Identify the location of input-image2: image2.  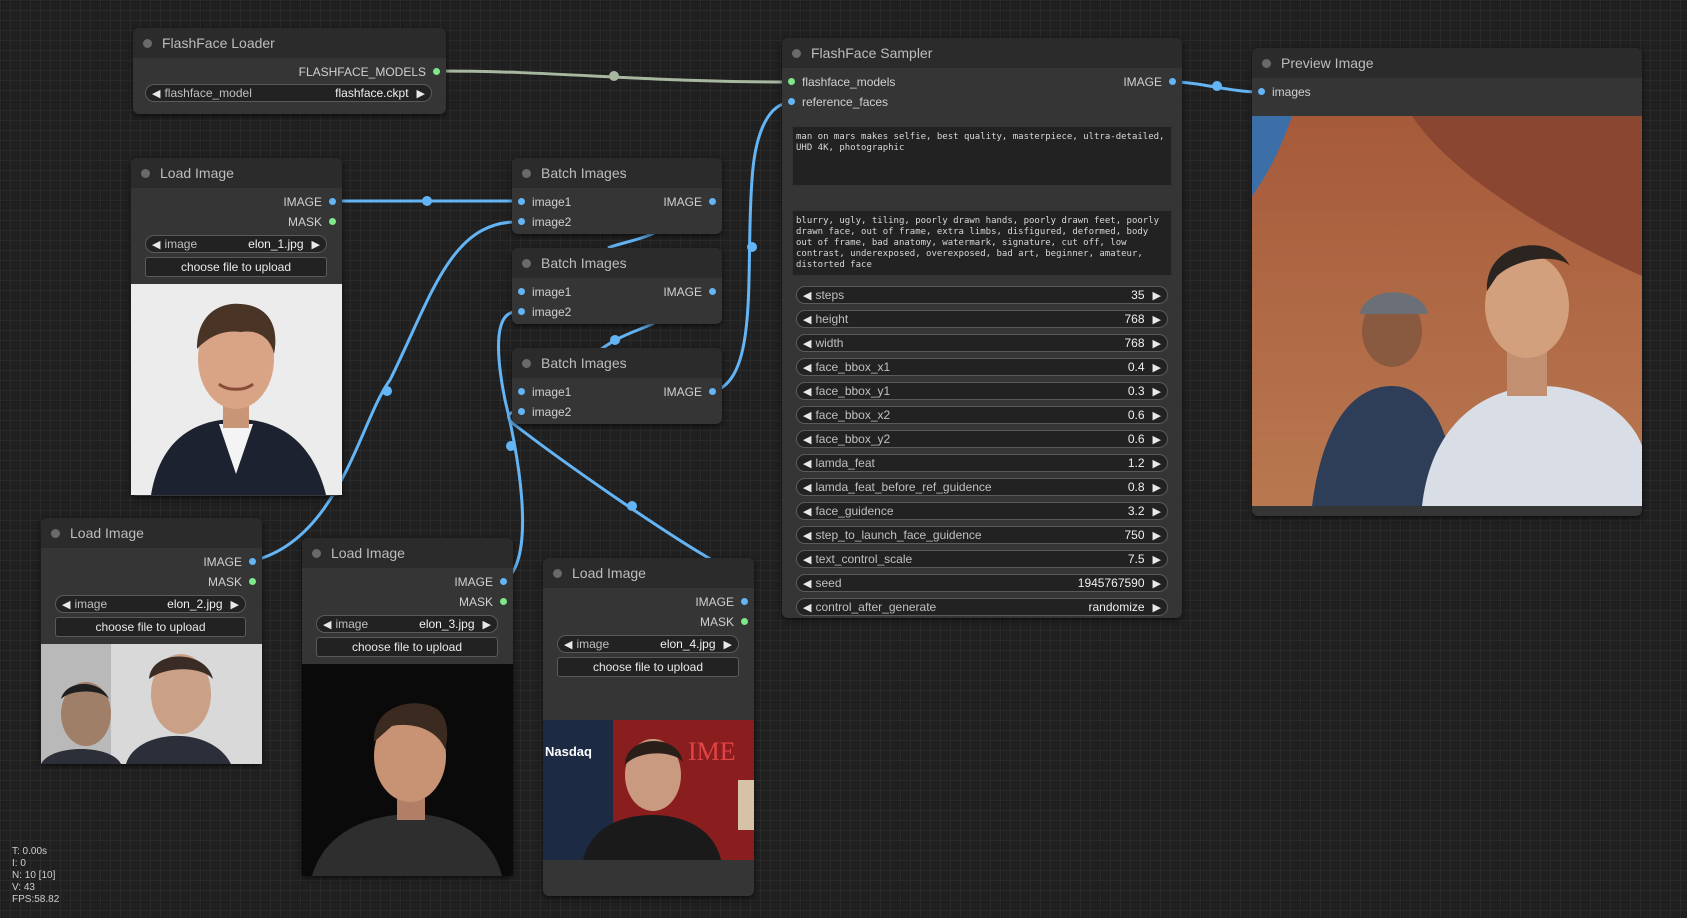
(544, 412).